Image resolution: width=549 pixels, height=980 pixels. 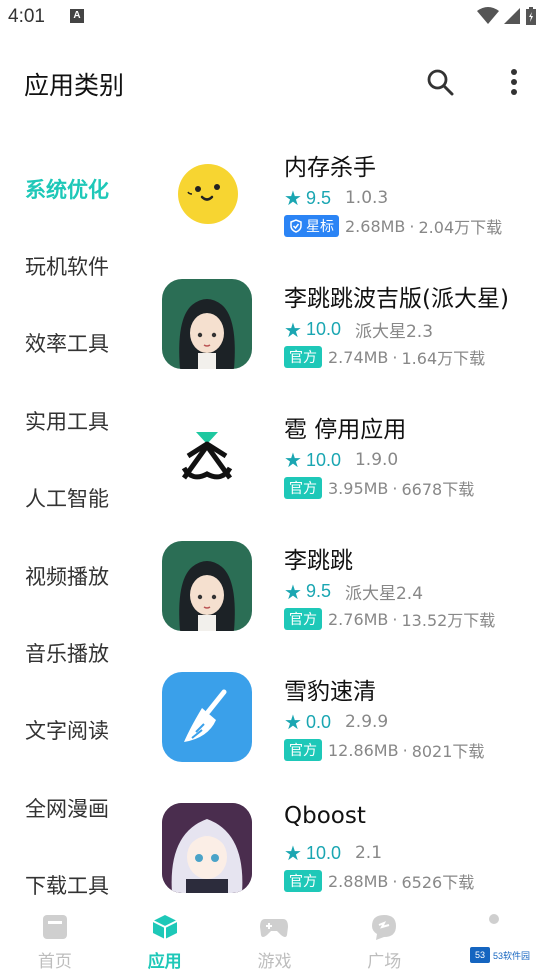 I want to click on app-name: 雹 停用应用, so click(x=345, y=430).